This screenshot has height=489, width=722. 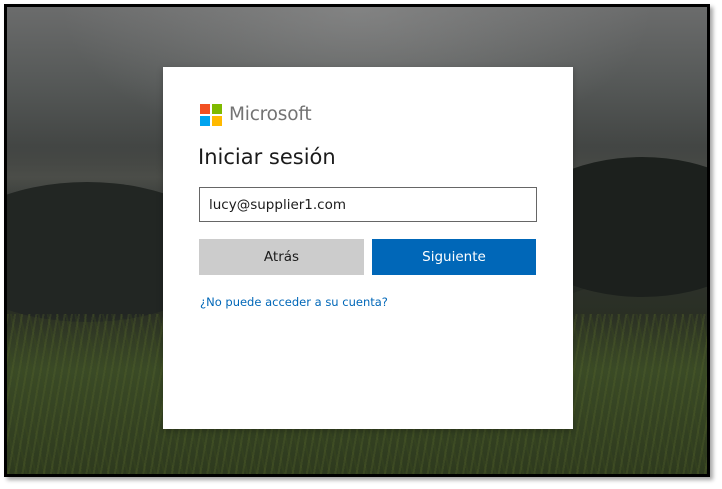 What do you see at coordinates (211, 114) in the screenshot?
I see `windows-logo-icon` at bounding box center [211, 114].